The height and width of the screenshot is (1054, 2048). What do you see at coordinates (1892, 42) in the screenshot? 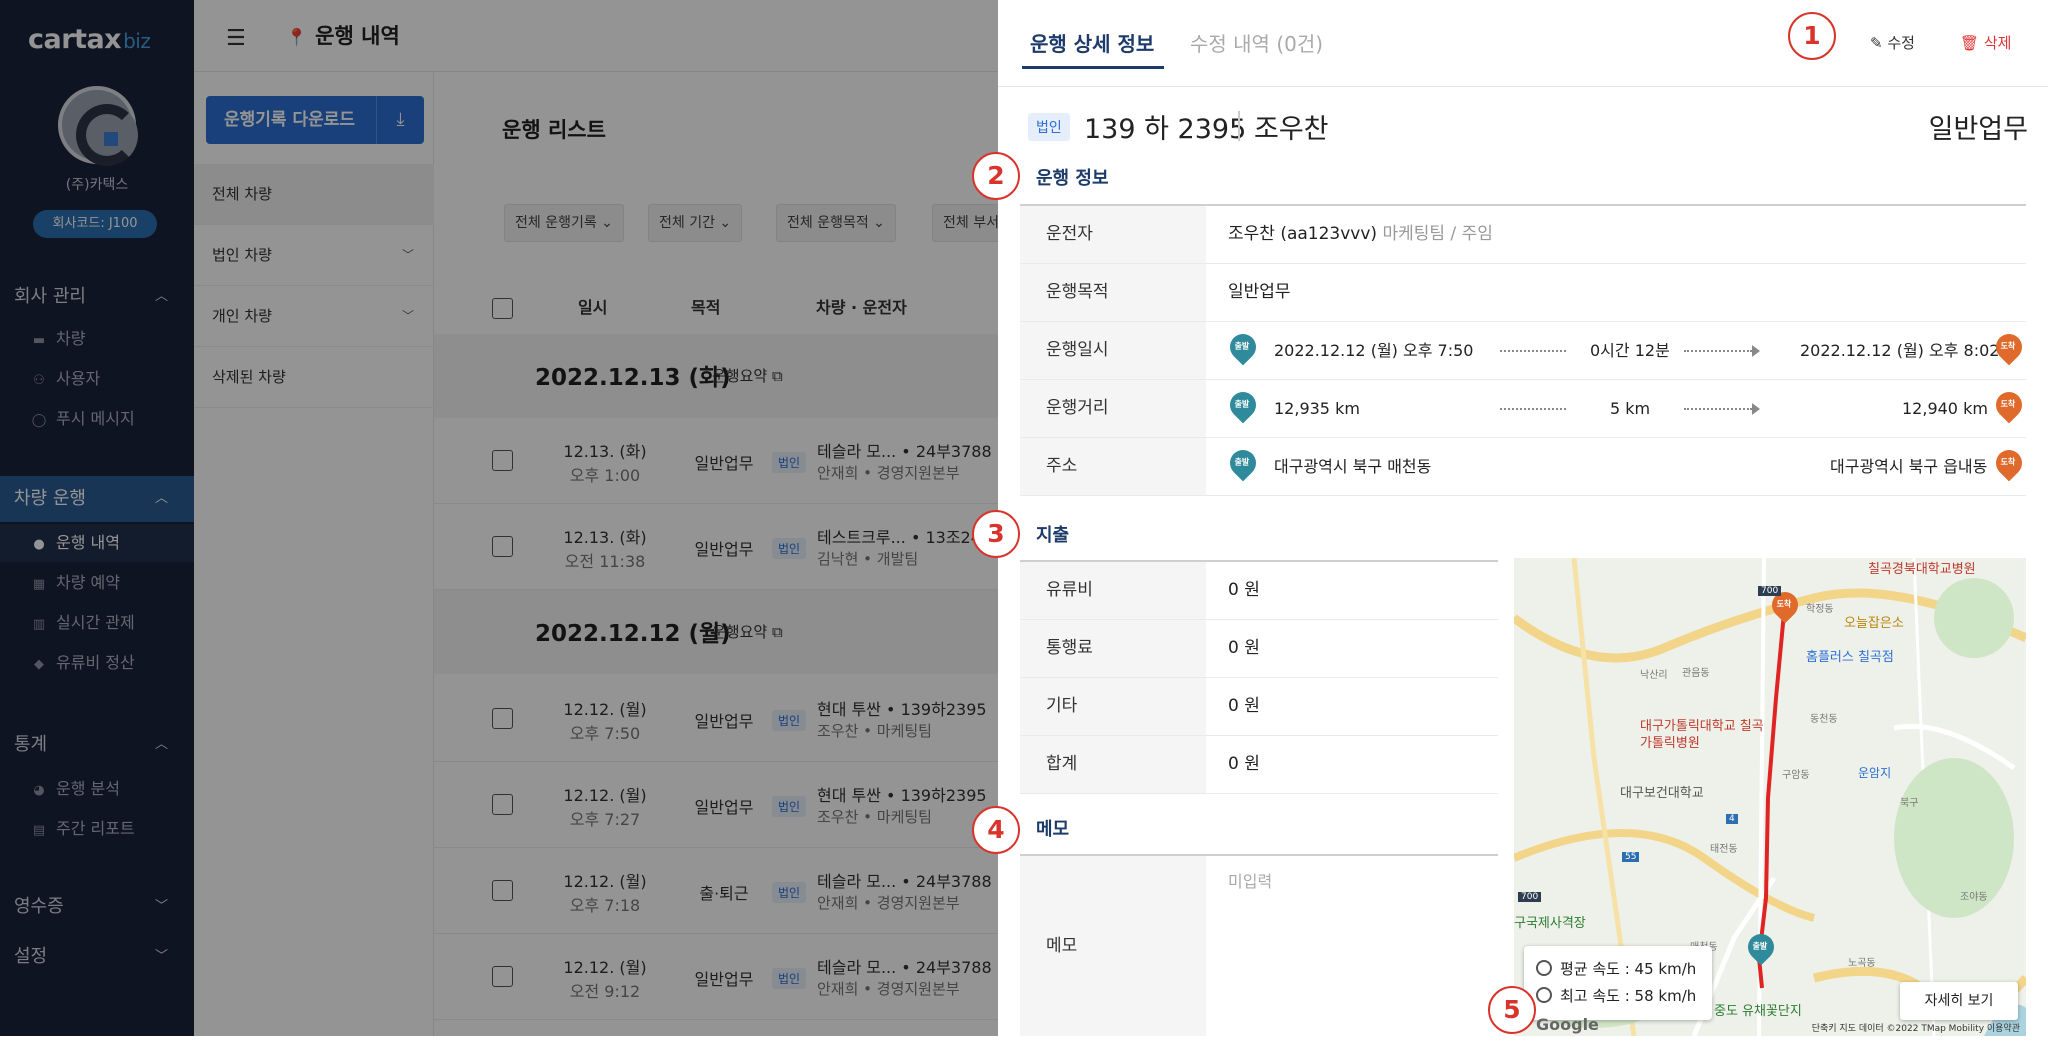
I see `edit-button: ✎ 수정` at bounding box center [1892, 42].